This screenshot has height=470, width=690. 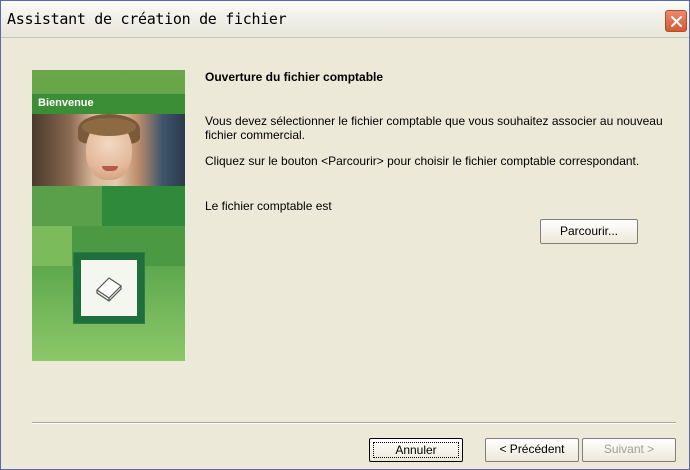 I want to click on footer-separator, so click(x=354, y=423).